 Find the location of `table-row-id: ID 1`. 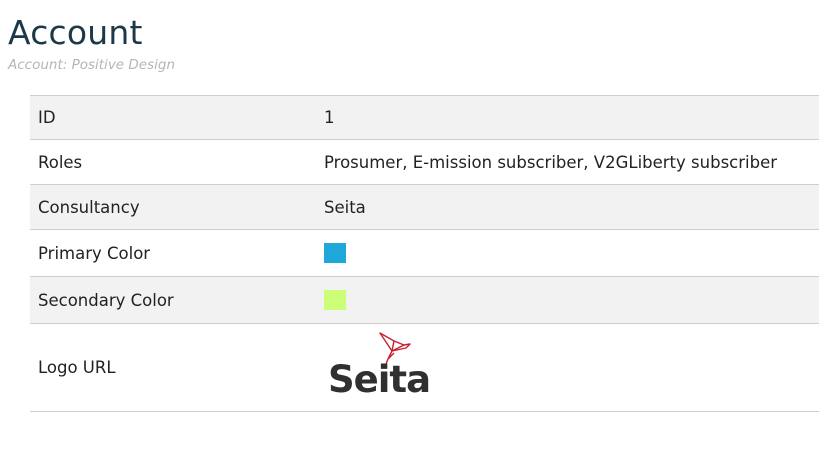

table-row-id: ID 1 is located at coordinates (424, 117).